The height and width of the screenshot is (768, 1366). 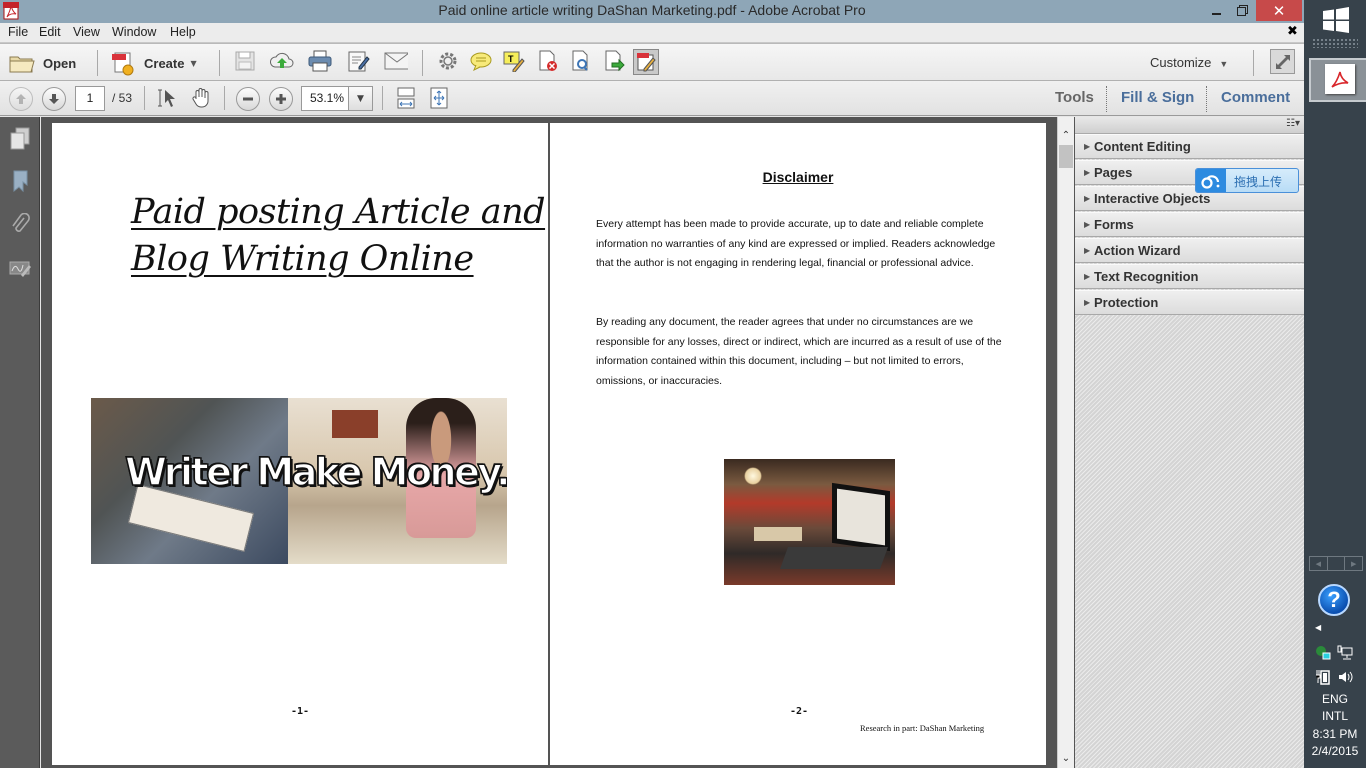 I want to click on scroll-up-button: ⌃, so click(x=1066, y=135).